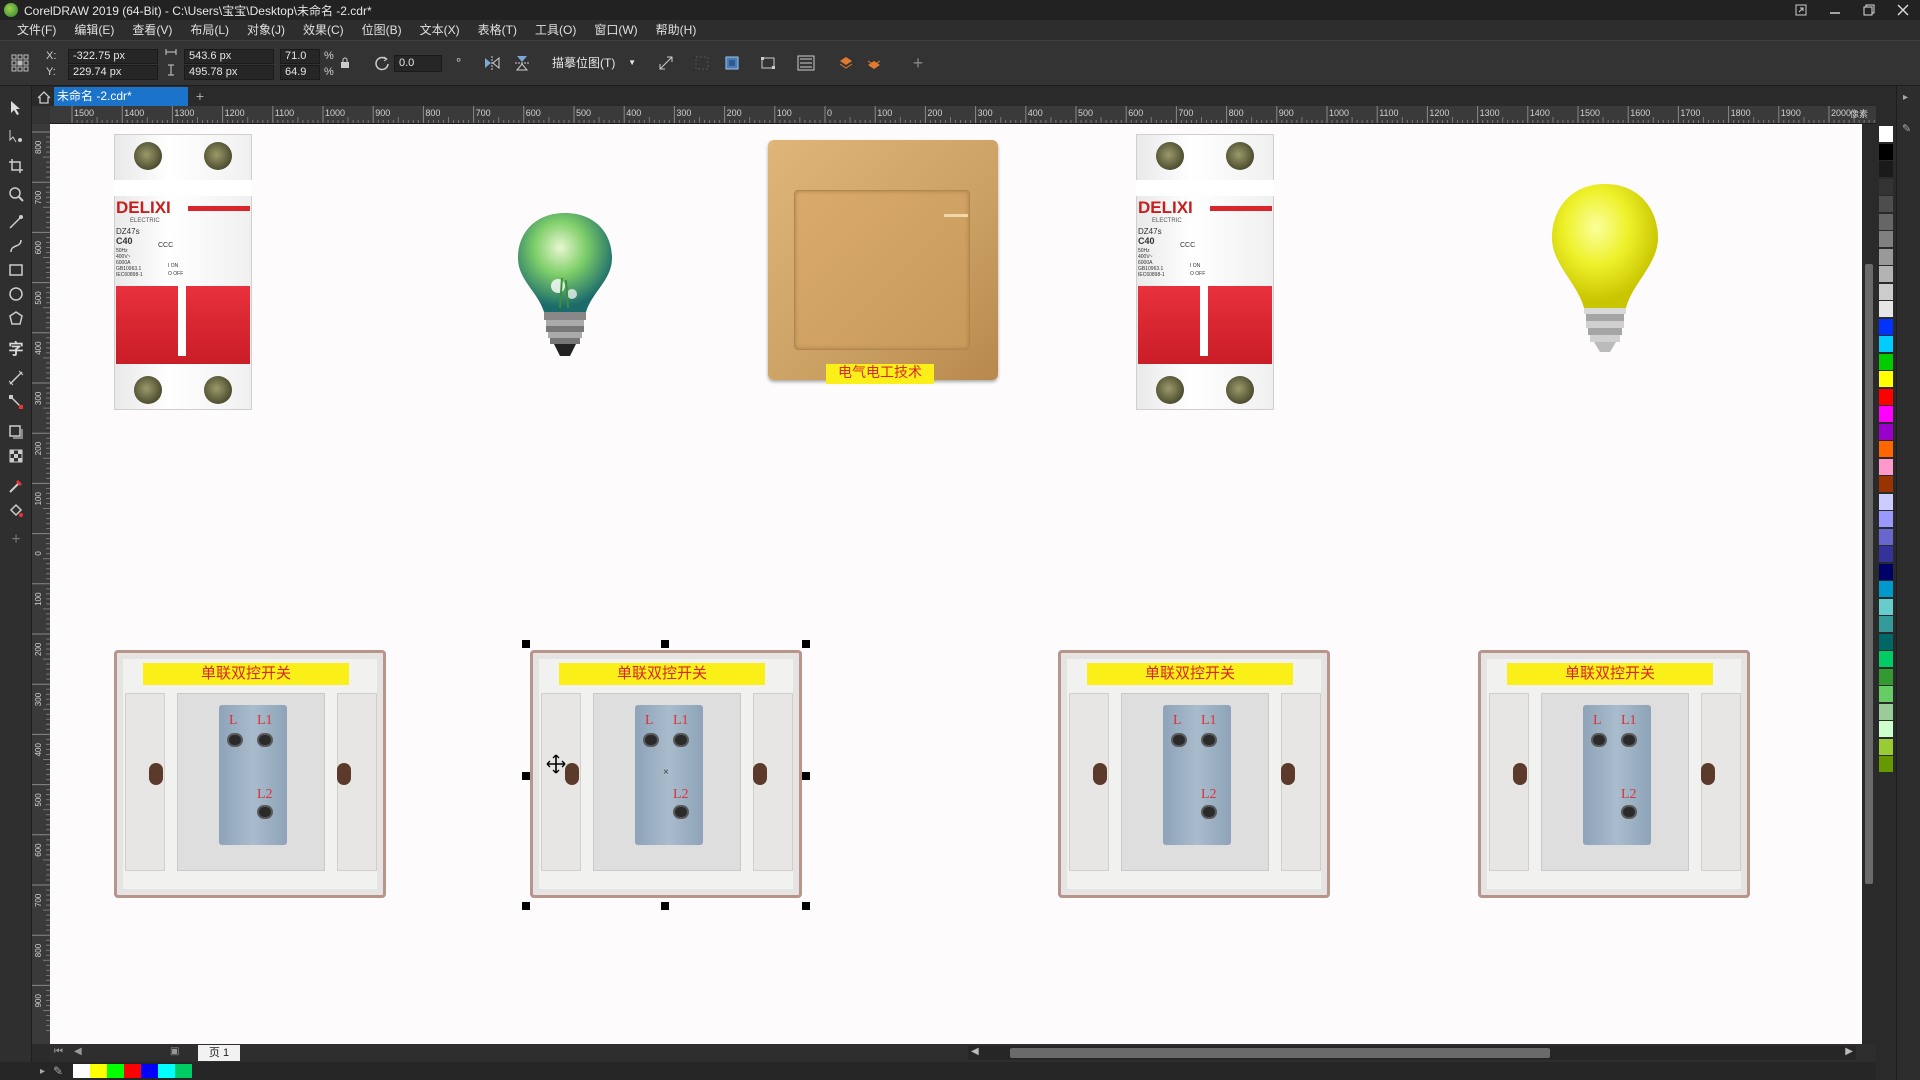  I want to click on crop-bitmap-icon, so click(666, 63).